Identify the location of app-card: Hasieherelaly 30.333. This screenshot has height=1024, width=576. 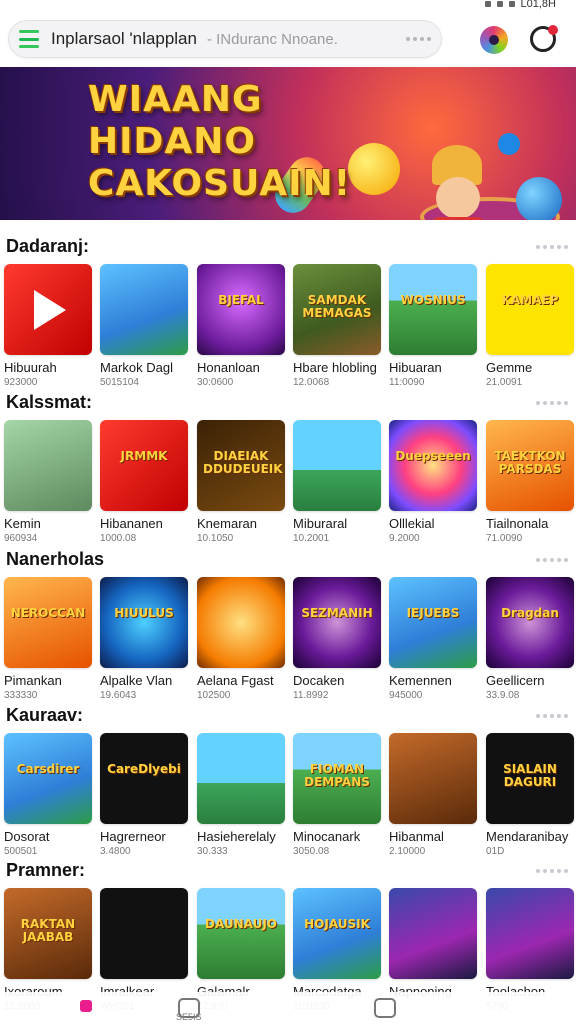
(243, 798).